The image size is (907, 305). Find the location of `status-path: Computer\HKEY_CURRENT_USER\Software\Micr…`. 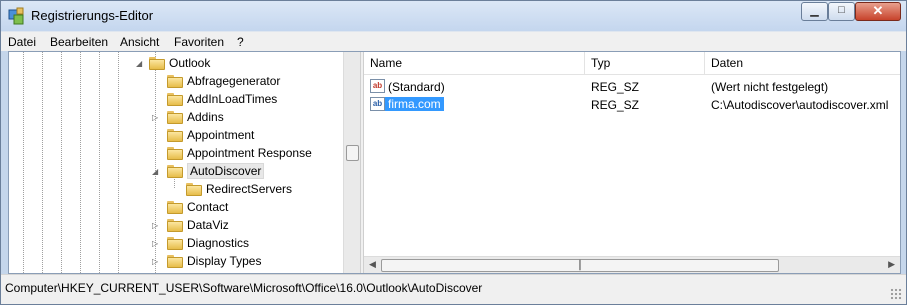

status-path: Computer\HKEY_CURRENT_USER\Software\Micr… is located at coordinates (244, 288).